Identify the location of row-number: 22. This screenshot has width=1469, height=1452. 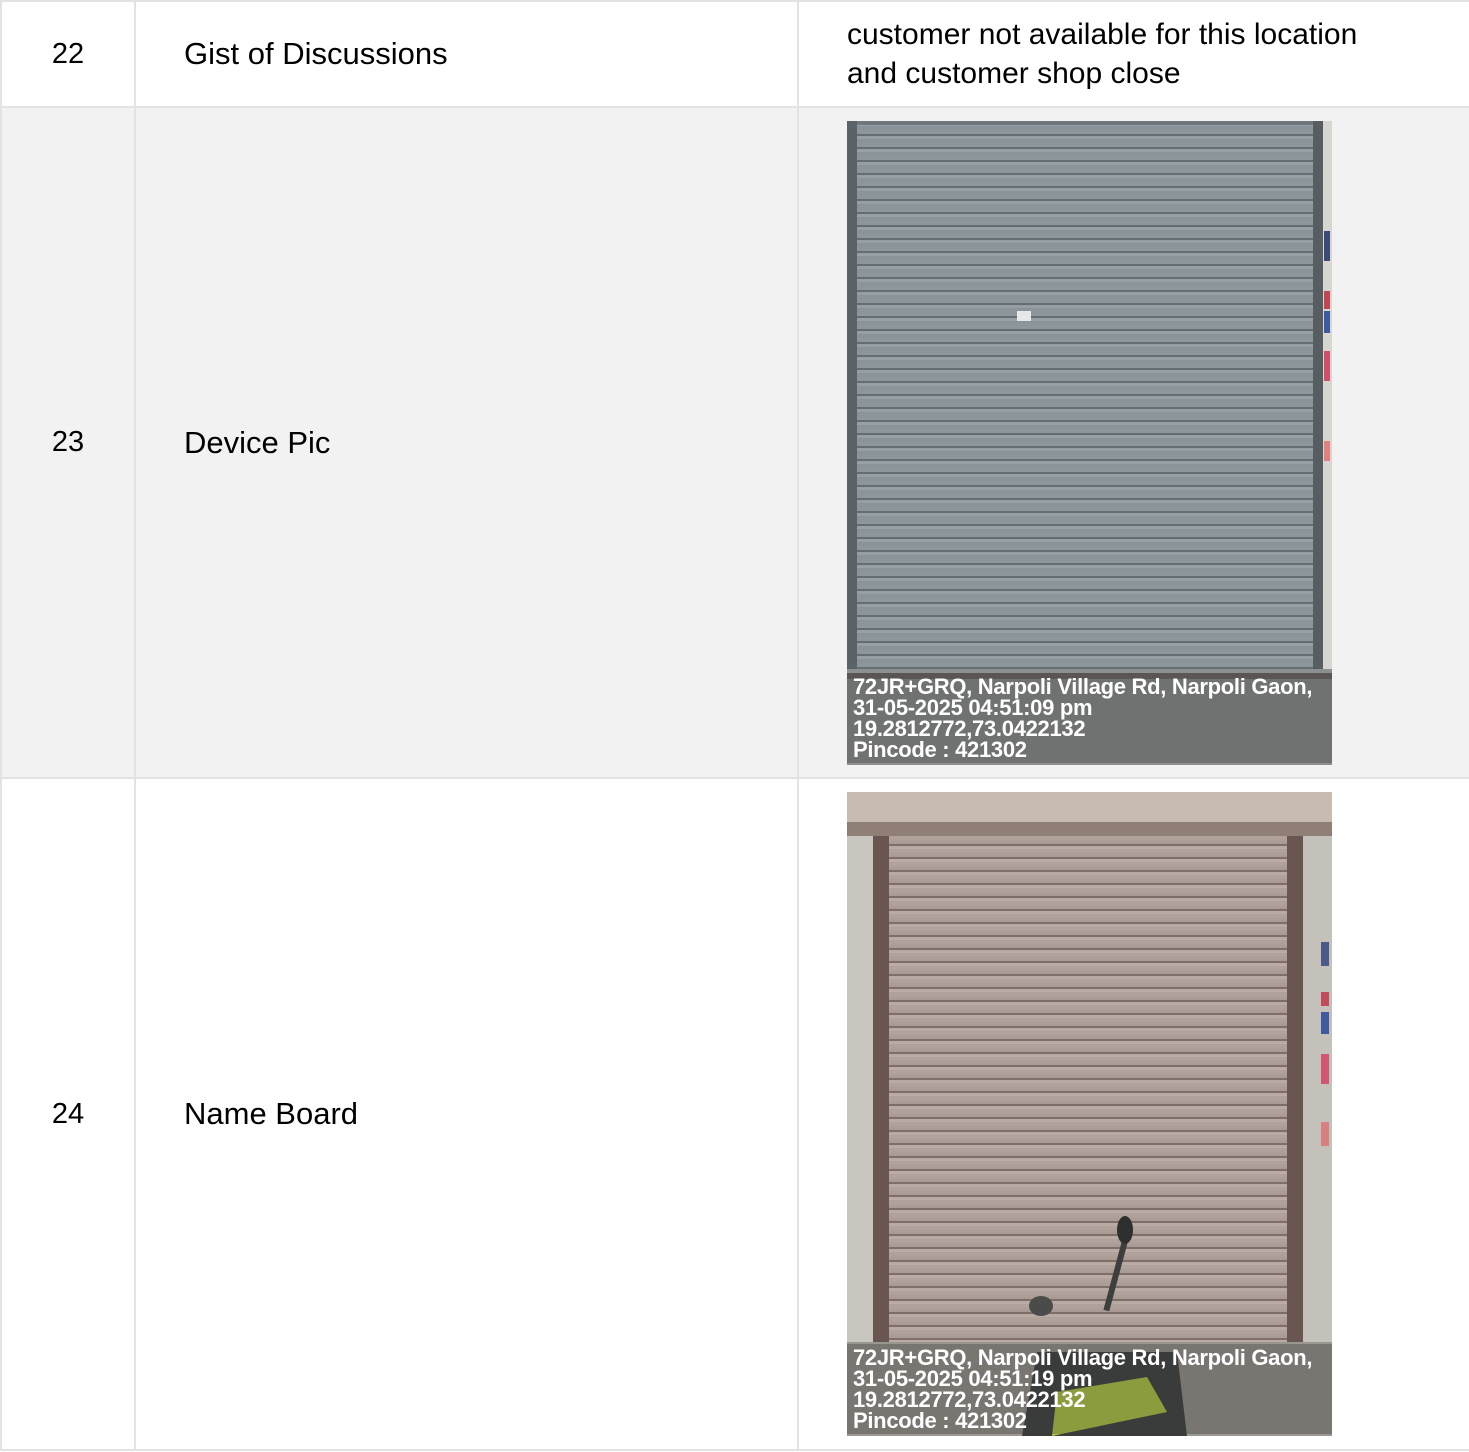
(68, 54).